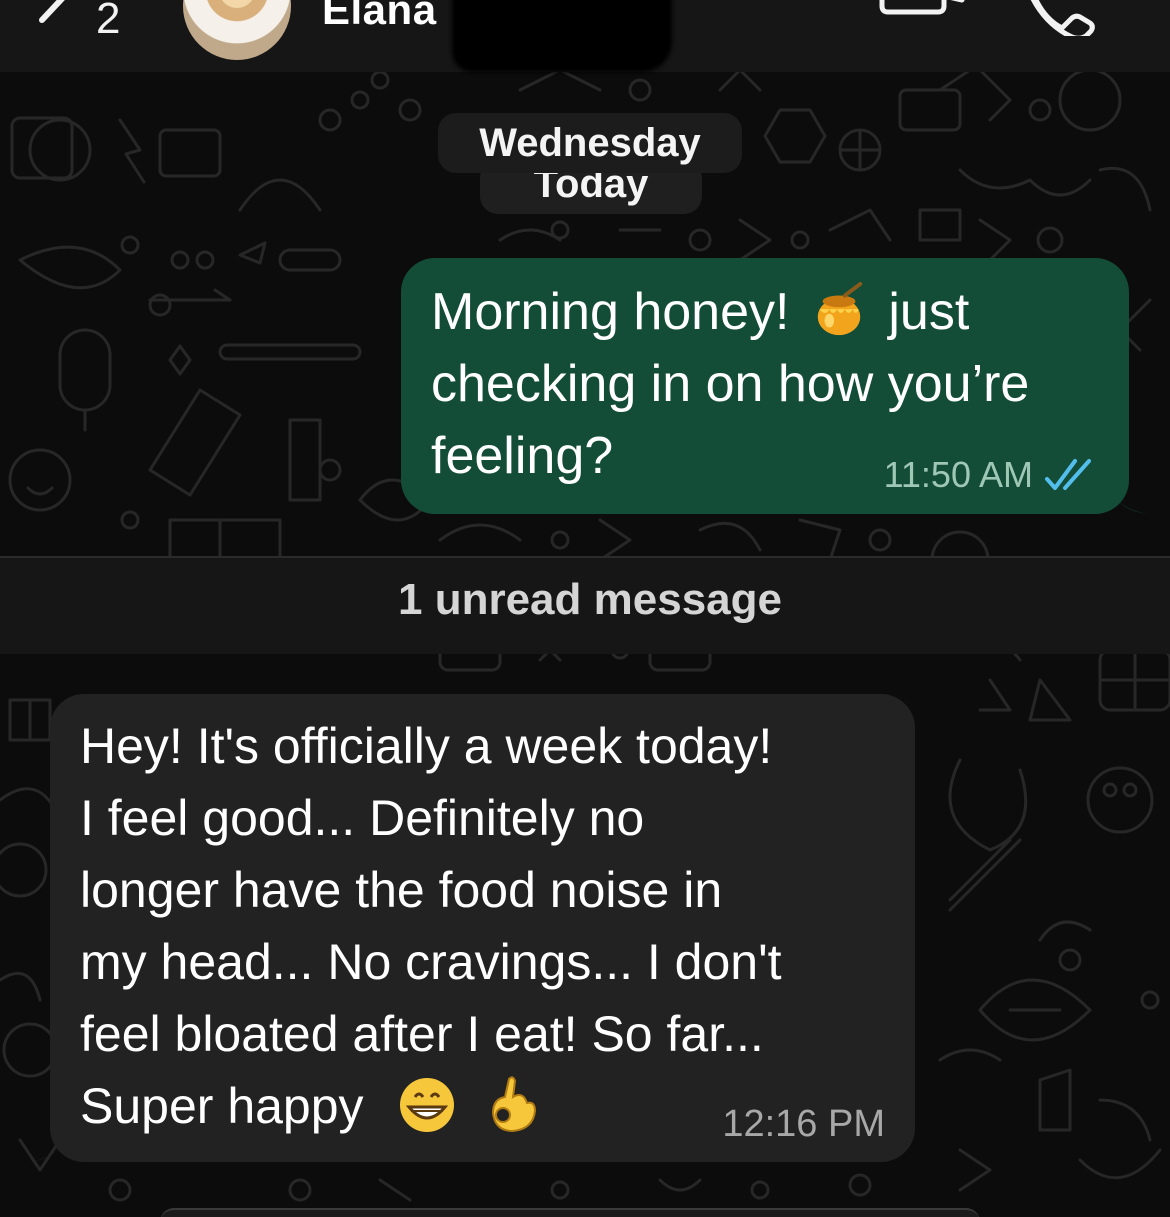 The image size is (1170, 1217). Describe the element at coordinates (570, 1212) in the screenshot. I see `next-message-bubble-edge` at that location.